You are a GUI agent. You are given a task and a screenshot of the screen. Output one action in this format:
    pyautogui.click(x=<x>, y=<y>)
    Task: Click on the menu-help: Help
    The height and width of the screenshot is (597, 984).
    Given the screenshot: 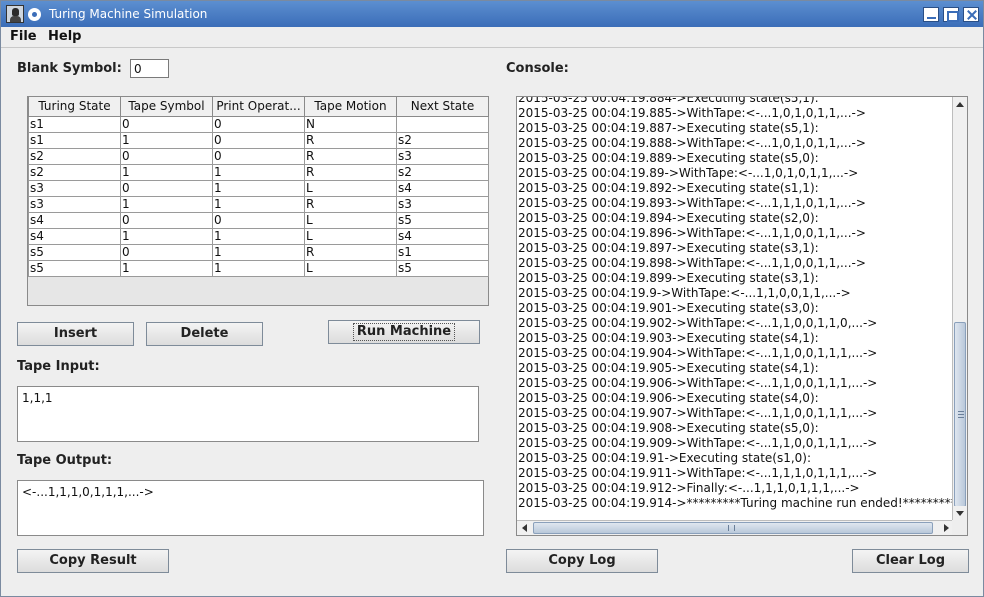 What is the action you would take?
    pyautogui.click(x=64, y=36)
    